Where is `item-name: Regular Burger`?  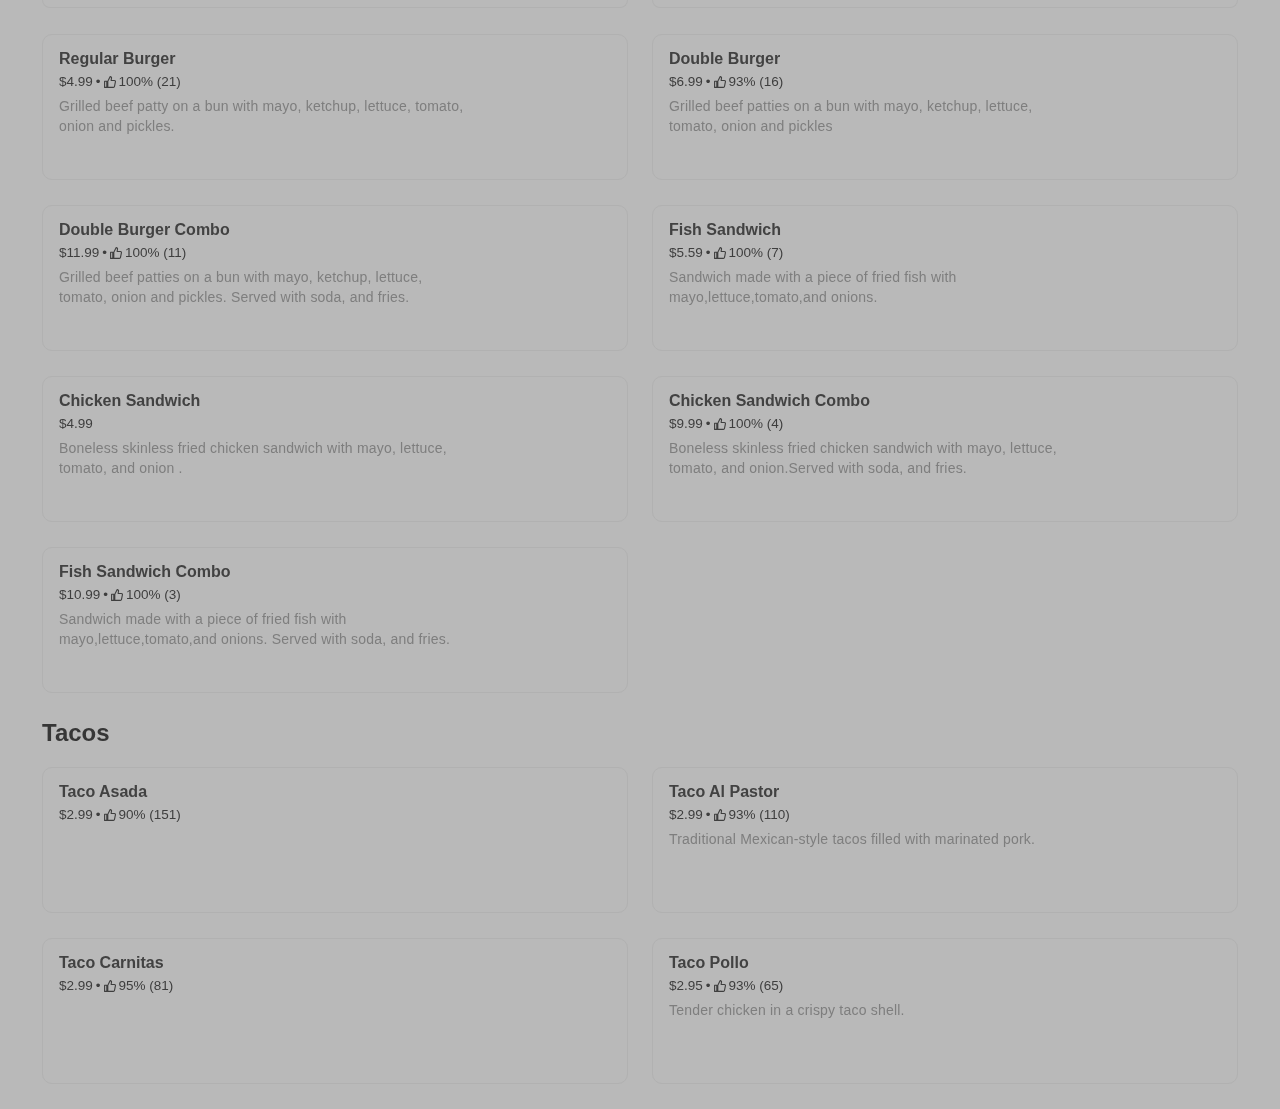
item-name: Regular Burger is located at coordinates (118, 59).